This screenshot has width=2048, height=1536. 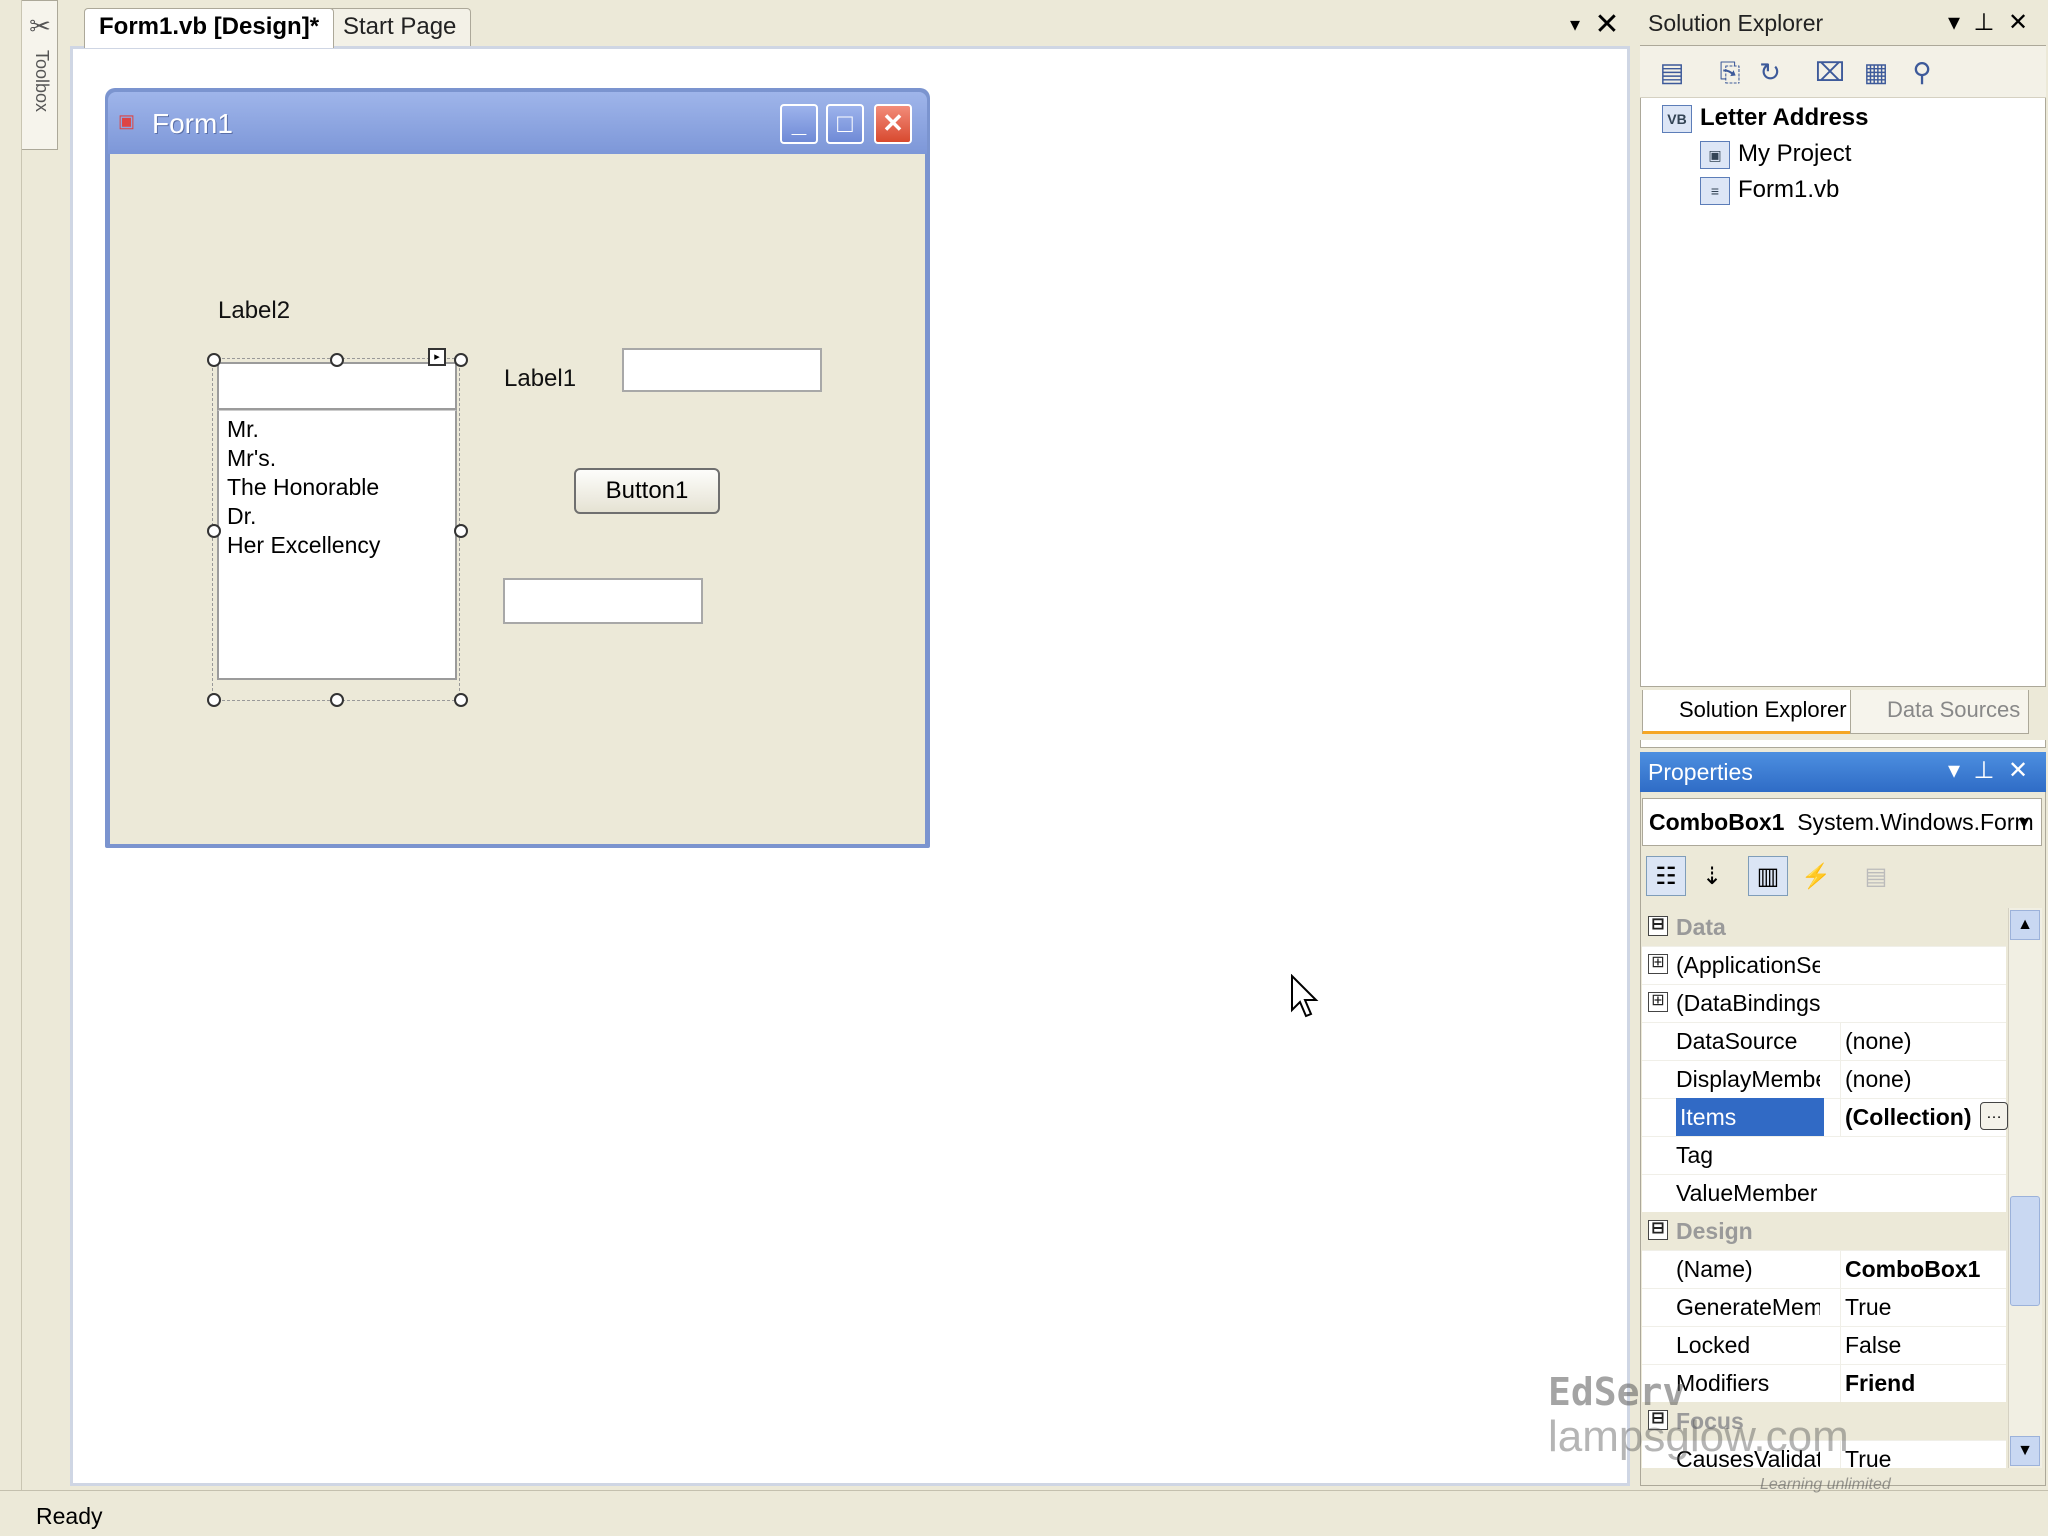 I want to click on property-grid-scrollbar, so click(x=2025, y=1188).